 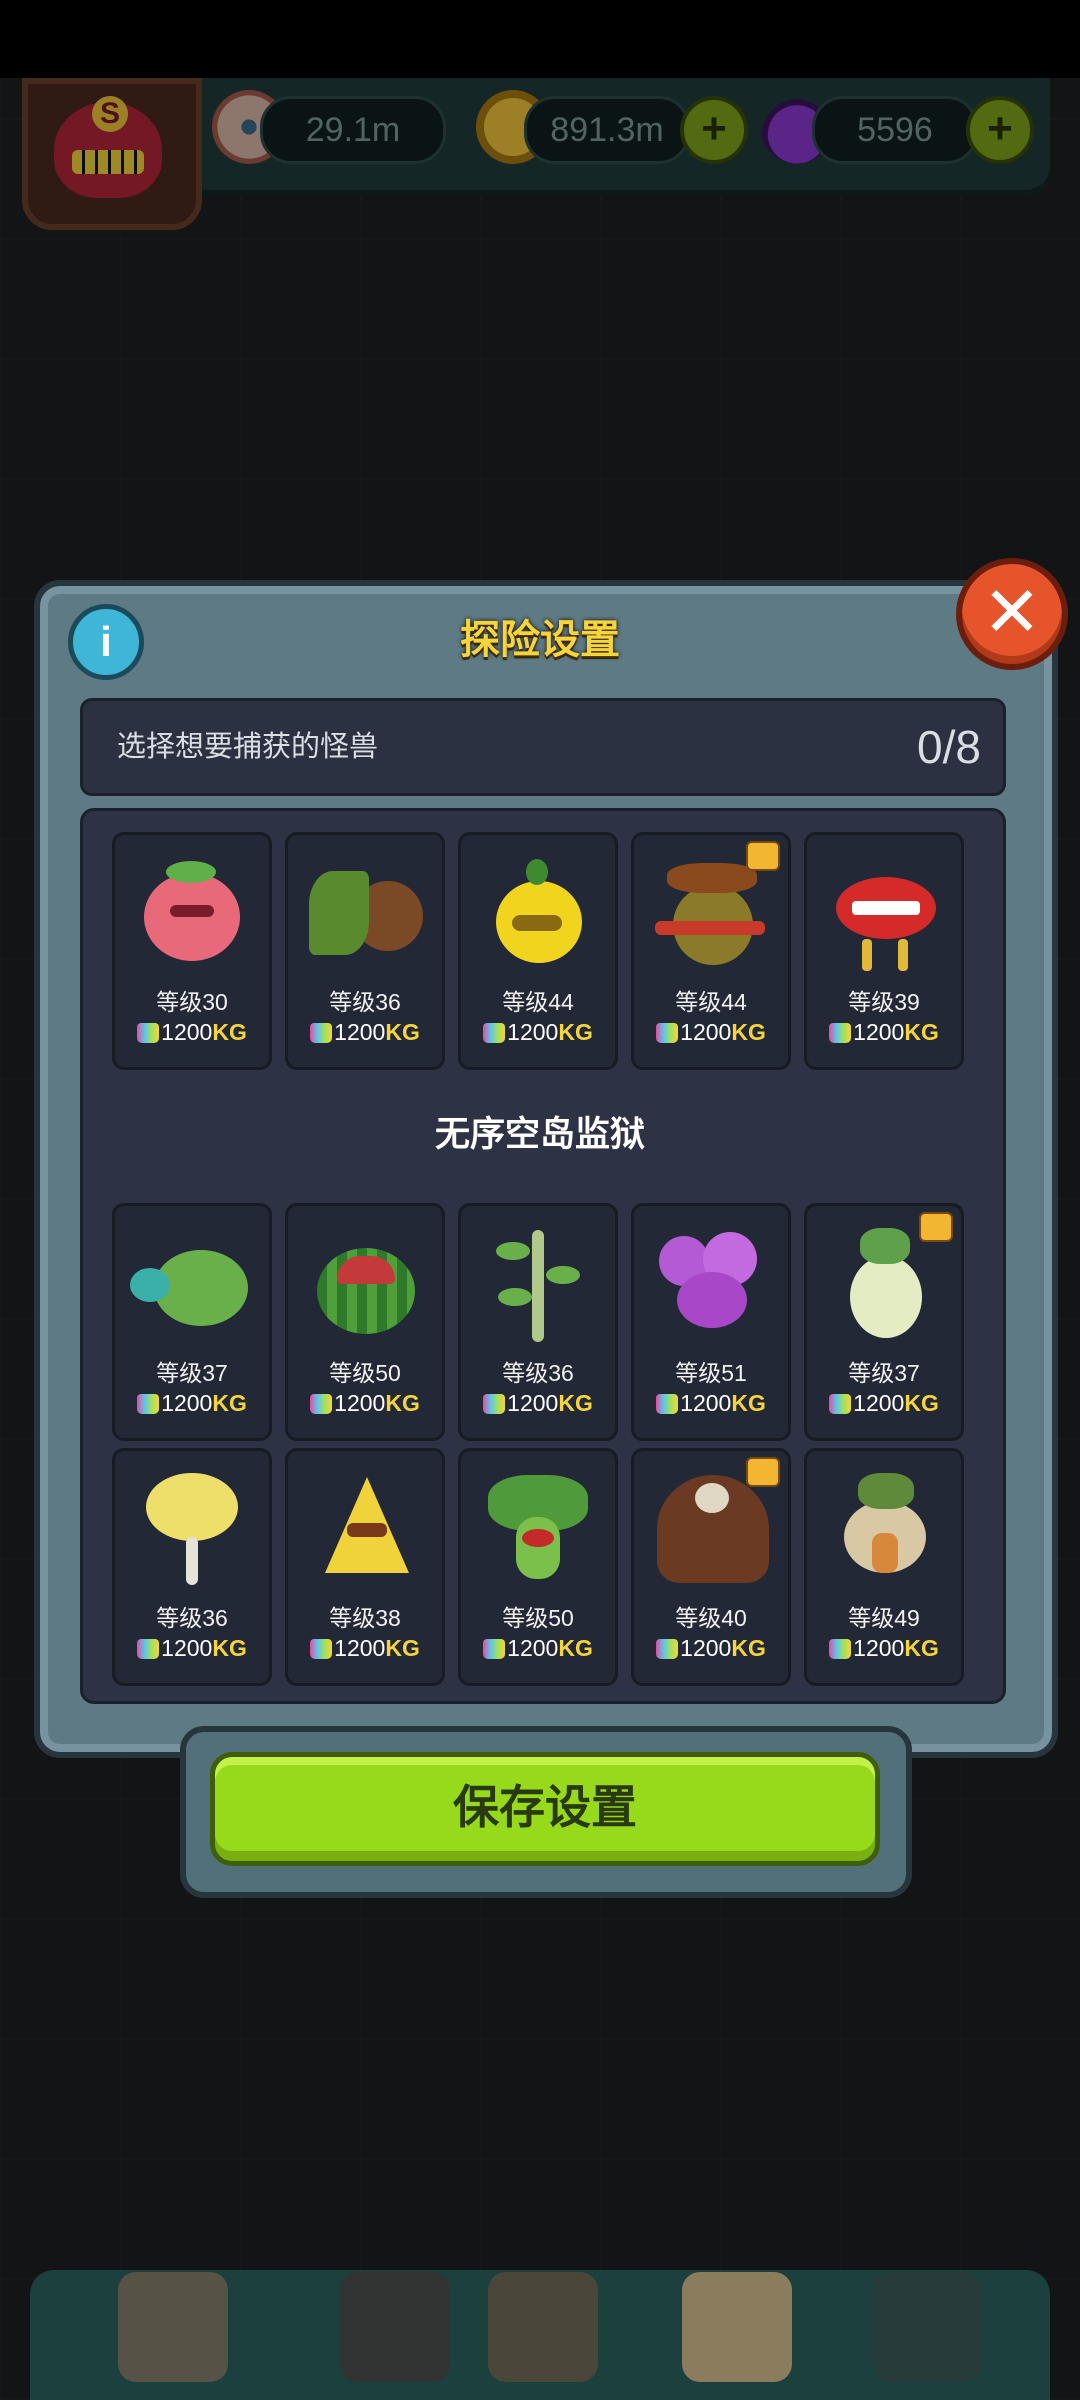 I want to click on monster-level: 等级37, so click(x=192, y=1373).